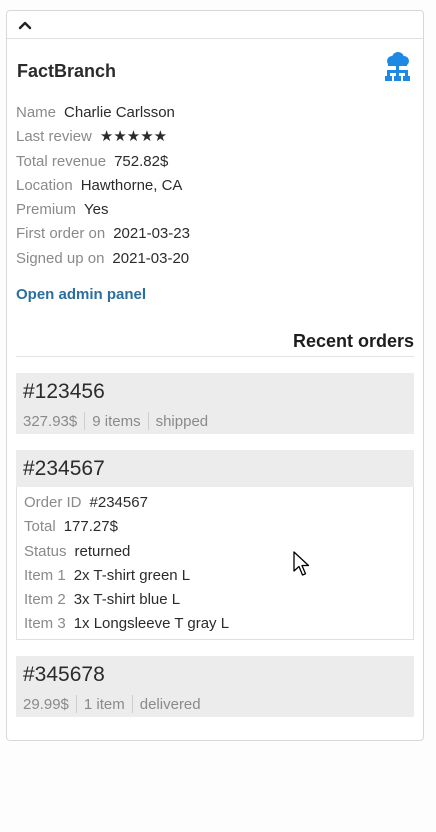 Image resolution: width=436 pixels, height=832 pixels. I want to click on detail-value: Yes, so click(96, 210).